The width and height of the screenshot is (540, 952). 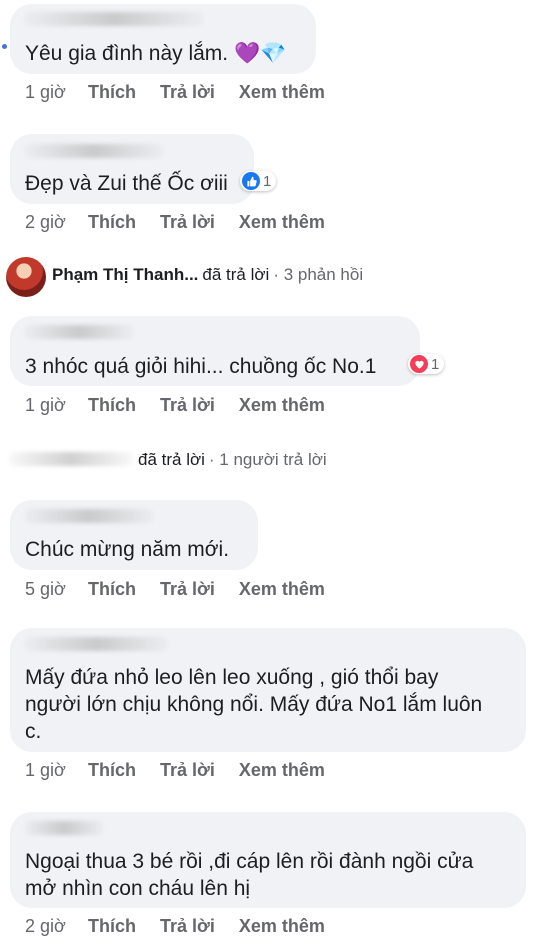 I want to click on avatar, so click(x=26, y=277).